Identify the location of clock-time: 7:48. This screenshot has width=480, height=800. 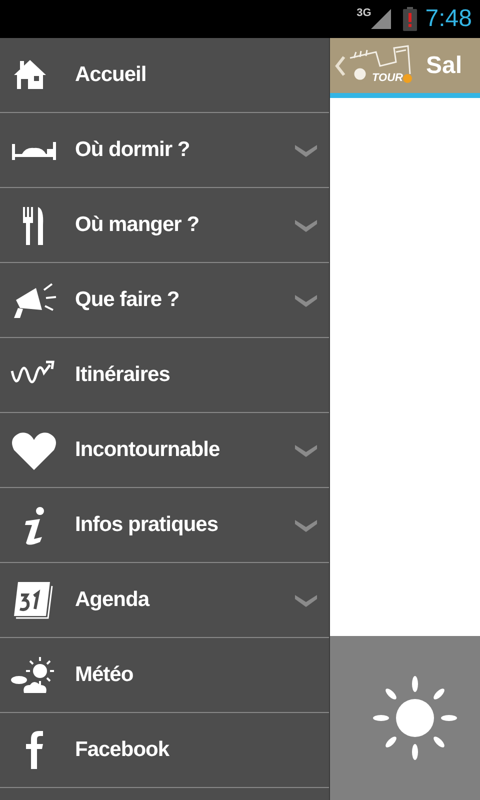
(448, 19).